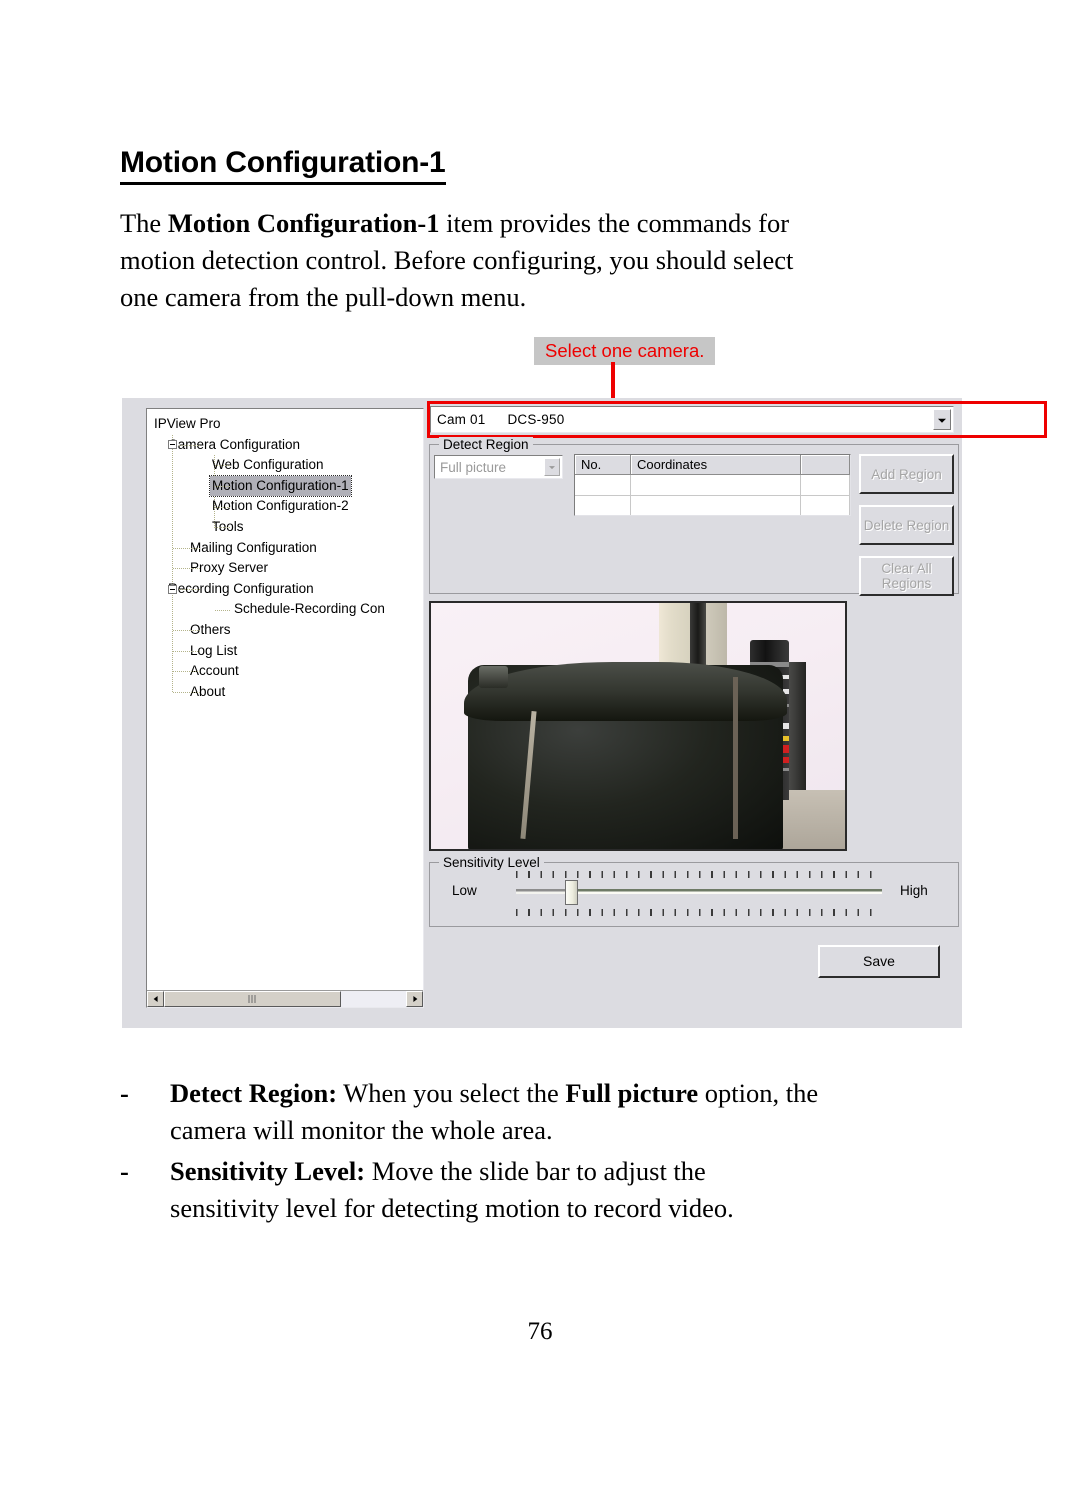 Image resolution: width=1080 pixels, height=1486 pixels. I want to click on column-header-coordinates: Coordinates, so click(716, 465).